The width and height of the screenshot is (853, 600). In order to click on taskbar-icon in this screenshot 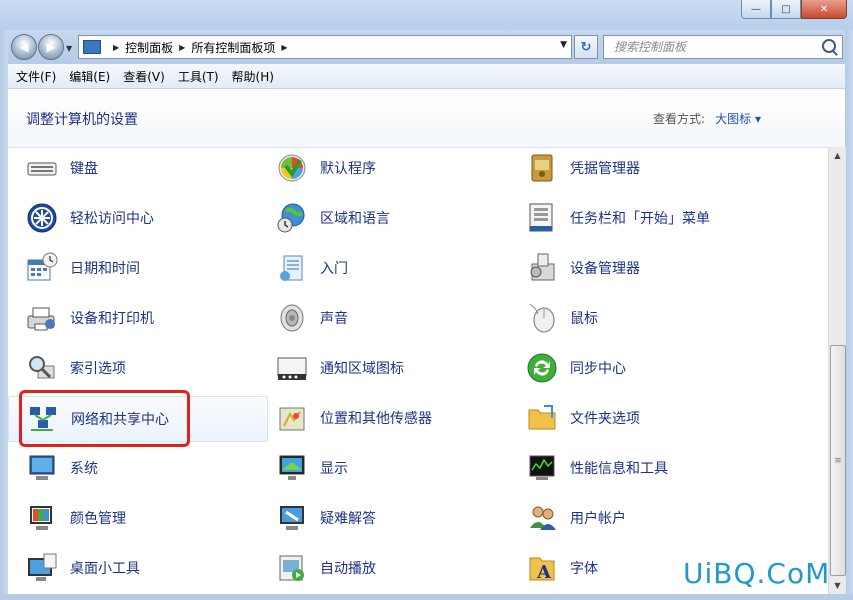, I will do `click(542, 218)`.